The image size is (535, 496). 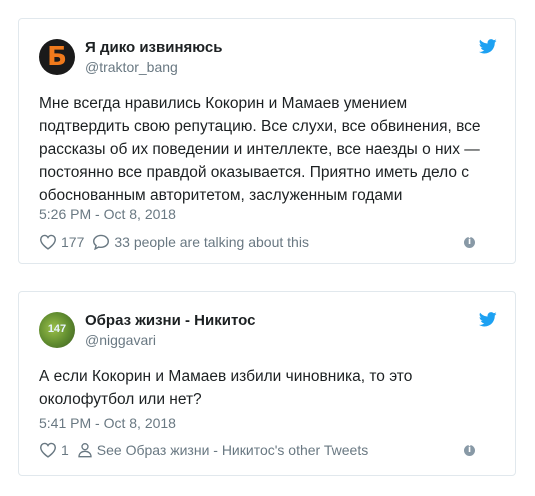 I want to click on author-name: Образ жизни - Никитос, so click(x=170, y=320).